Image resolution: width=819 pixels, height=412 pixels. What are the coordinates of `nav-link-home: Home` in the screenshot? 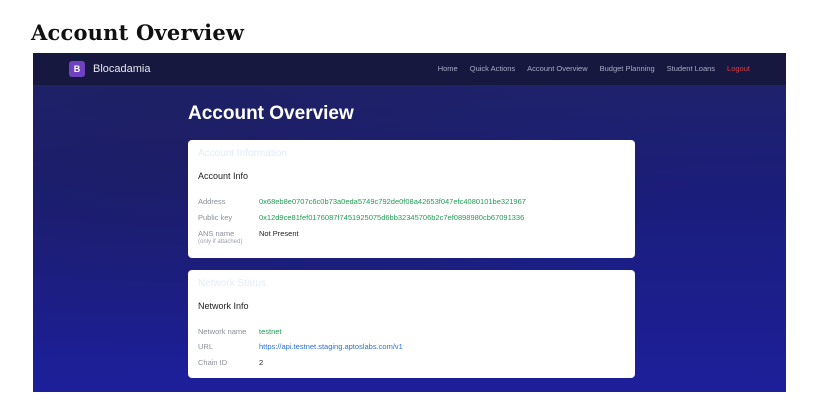 It's located at (448, 68).